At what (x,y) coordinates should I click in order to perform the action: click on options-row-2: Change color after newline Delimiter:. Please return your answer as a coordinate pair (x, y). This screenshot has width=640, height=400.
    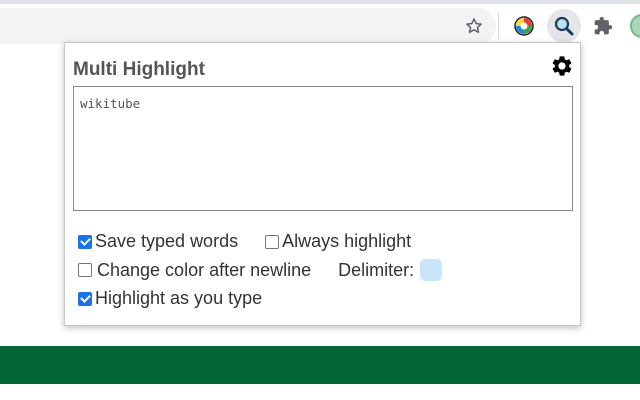
    Looking at the image, I should click on (260, 270).